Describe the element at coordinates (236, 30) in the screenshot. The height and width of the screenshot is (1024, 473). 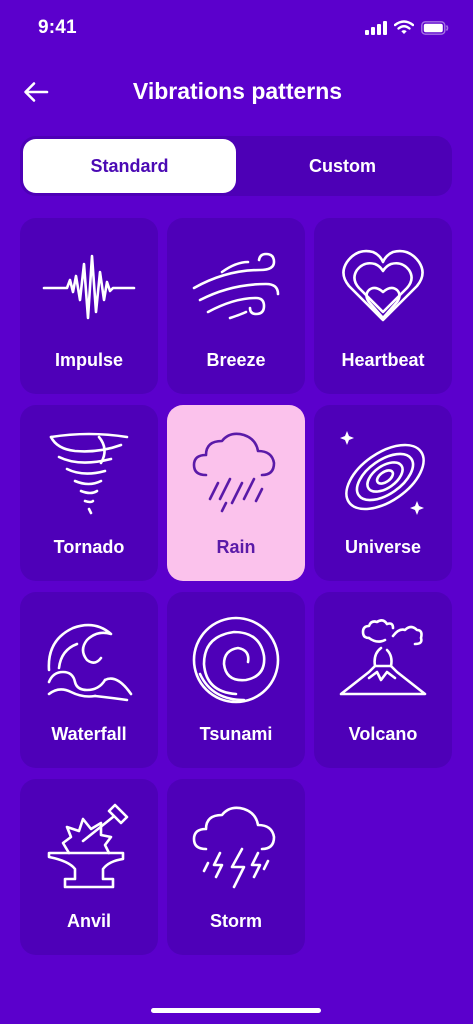
I see `status-bar: 9:41` at that location.